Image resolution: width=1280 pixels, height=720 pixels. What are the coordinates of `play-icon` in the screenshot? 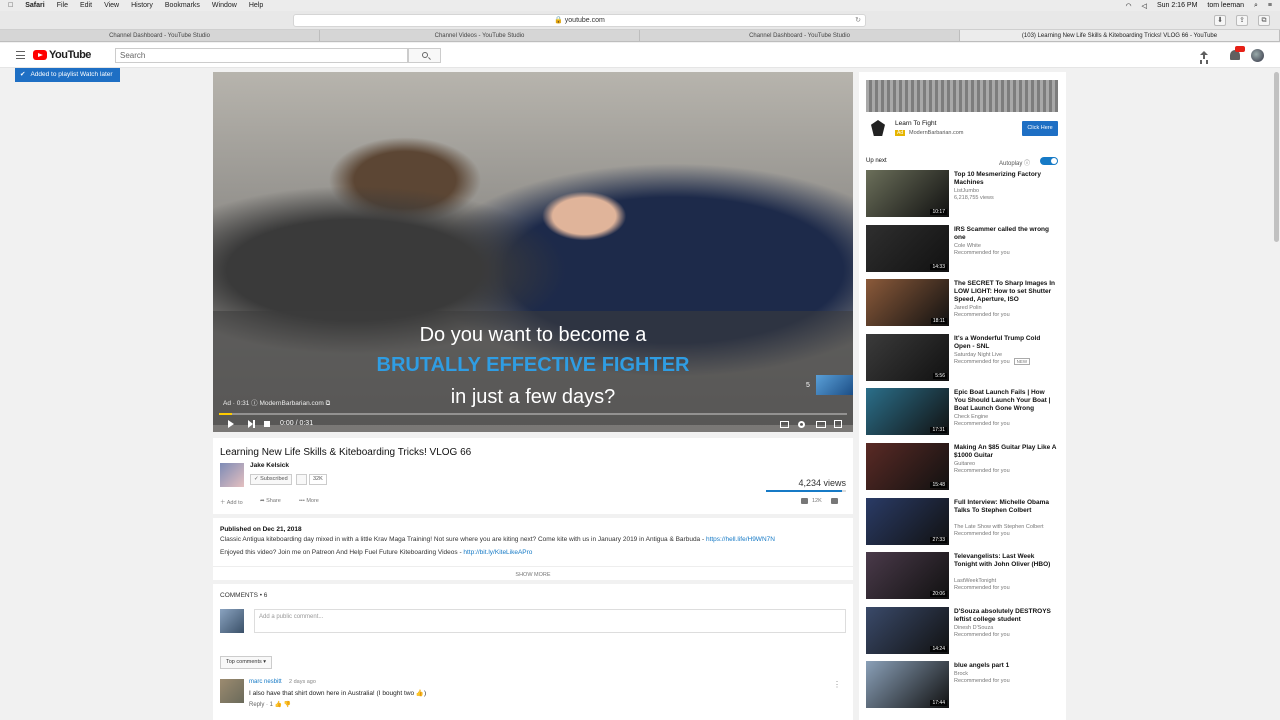 It's located at (231, 424).